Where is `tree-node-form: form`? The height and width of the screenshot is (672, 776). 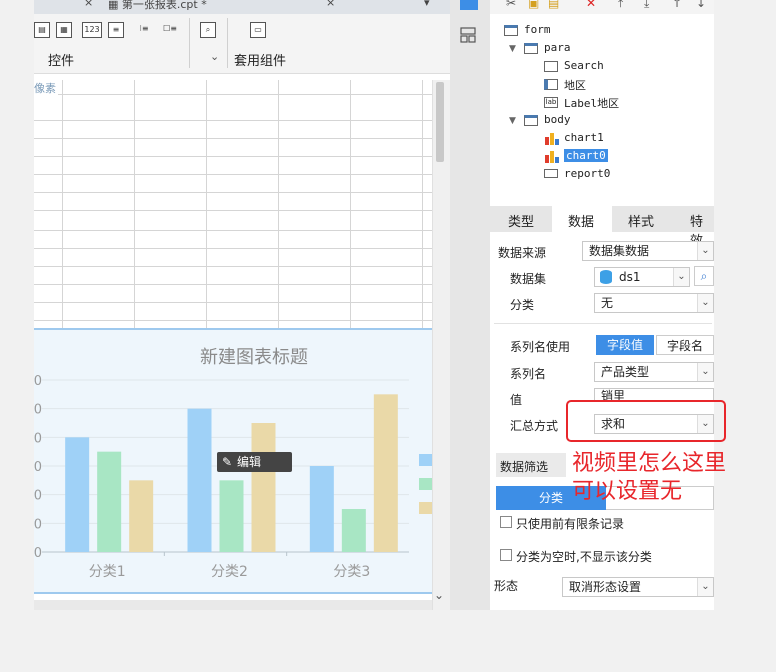
tree-node-form: form is located at coordinates (537, 29).